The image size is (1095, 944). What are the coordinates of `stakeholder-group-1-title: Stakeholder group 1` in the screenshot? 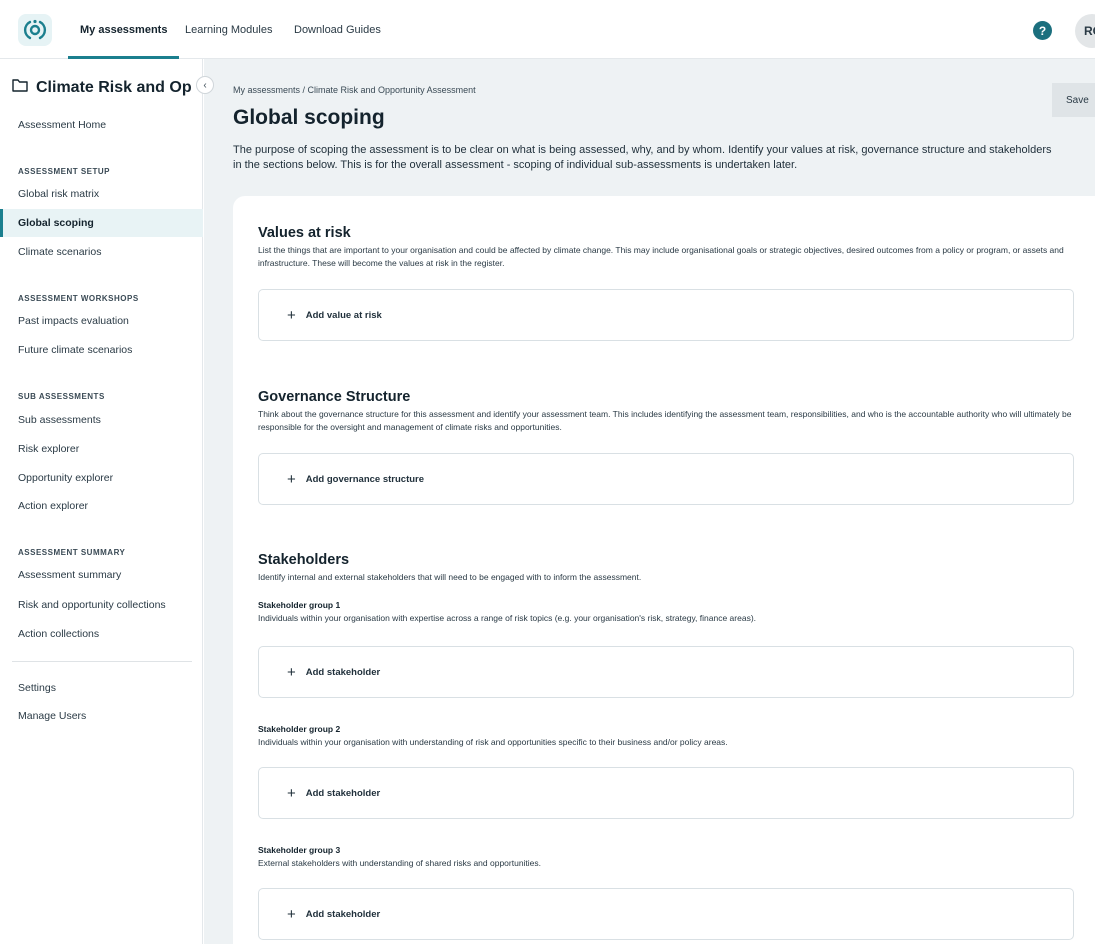 It's located at (299, 605).